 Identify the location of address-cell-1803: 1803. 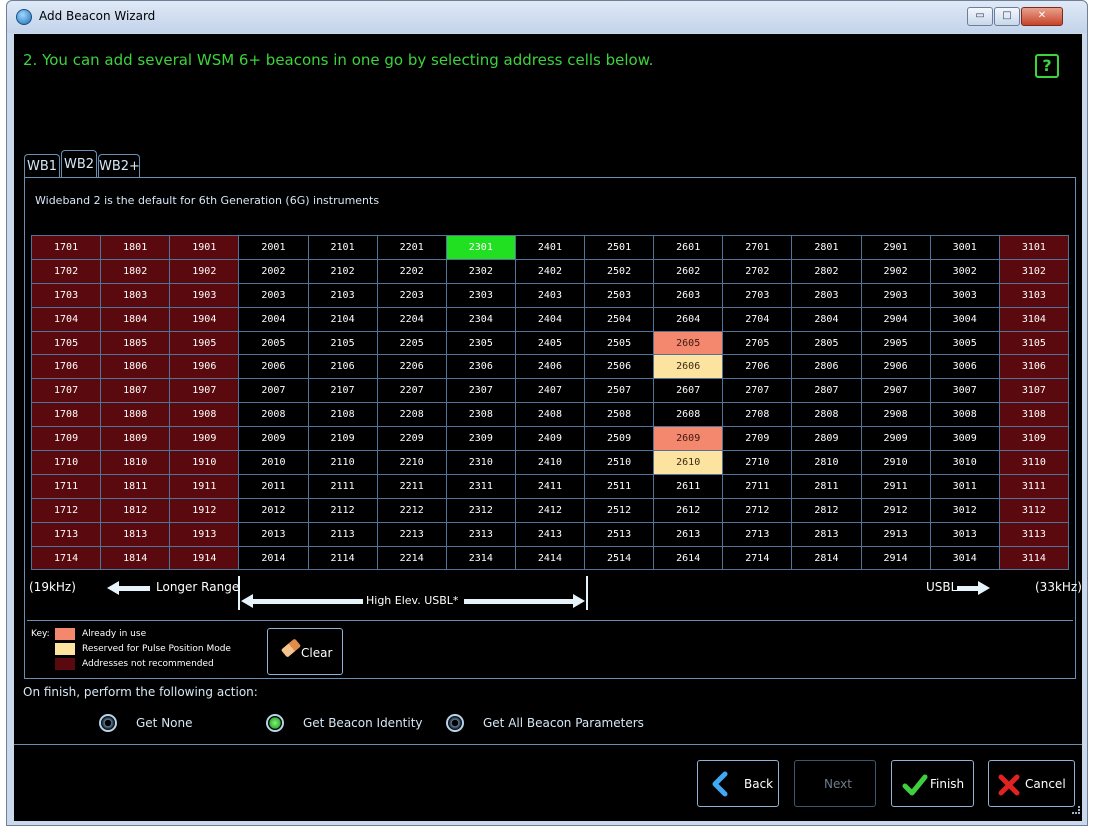
(135, 295).